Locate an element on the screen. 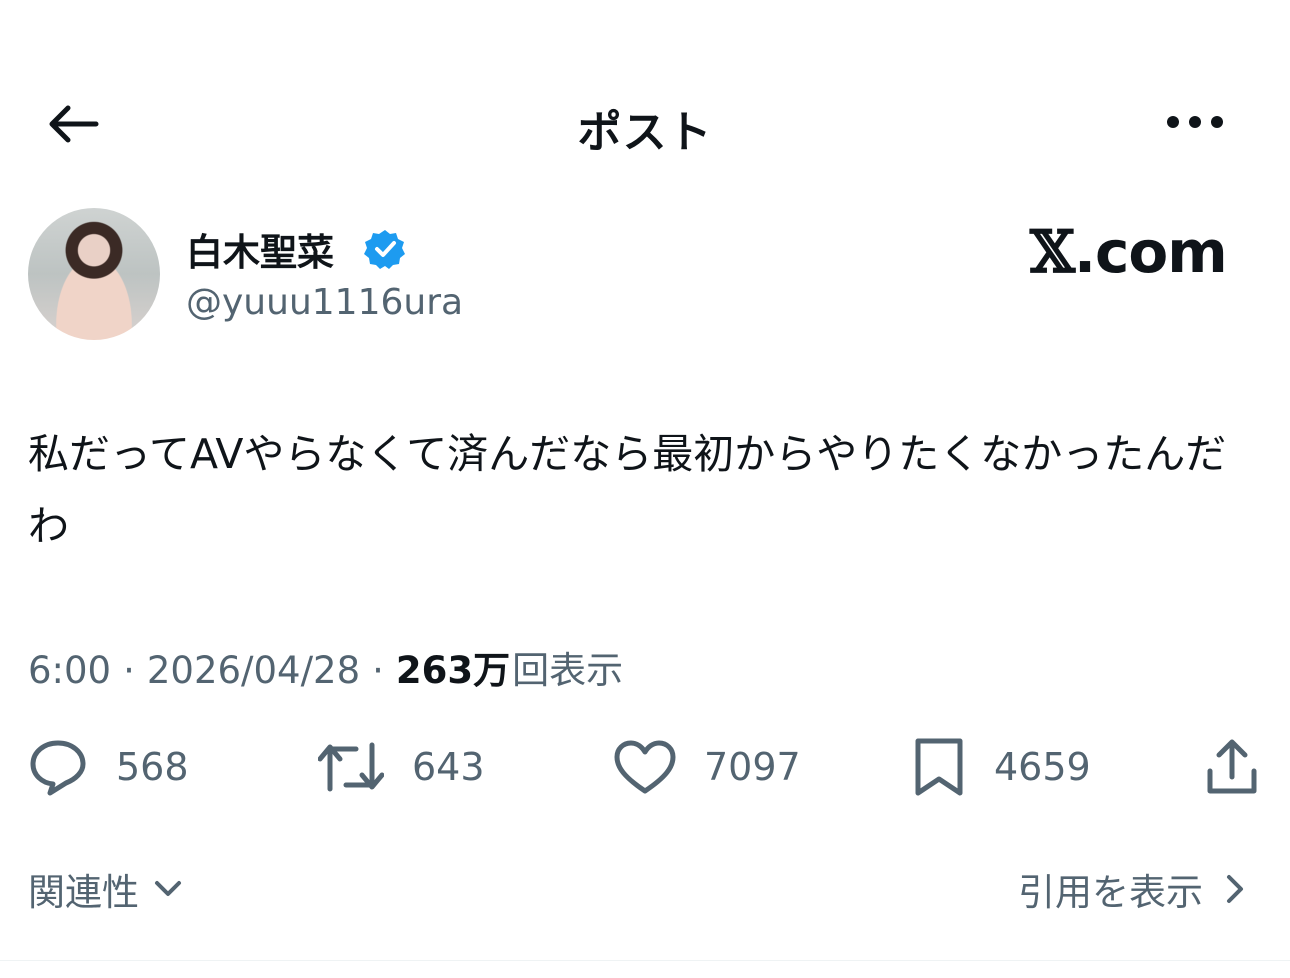 The image size is (1290, 978). post-text: 私だってAVやらなくて済んだなら最初からやりたくなかったんだわ is located at coordinates (627, 490).